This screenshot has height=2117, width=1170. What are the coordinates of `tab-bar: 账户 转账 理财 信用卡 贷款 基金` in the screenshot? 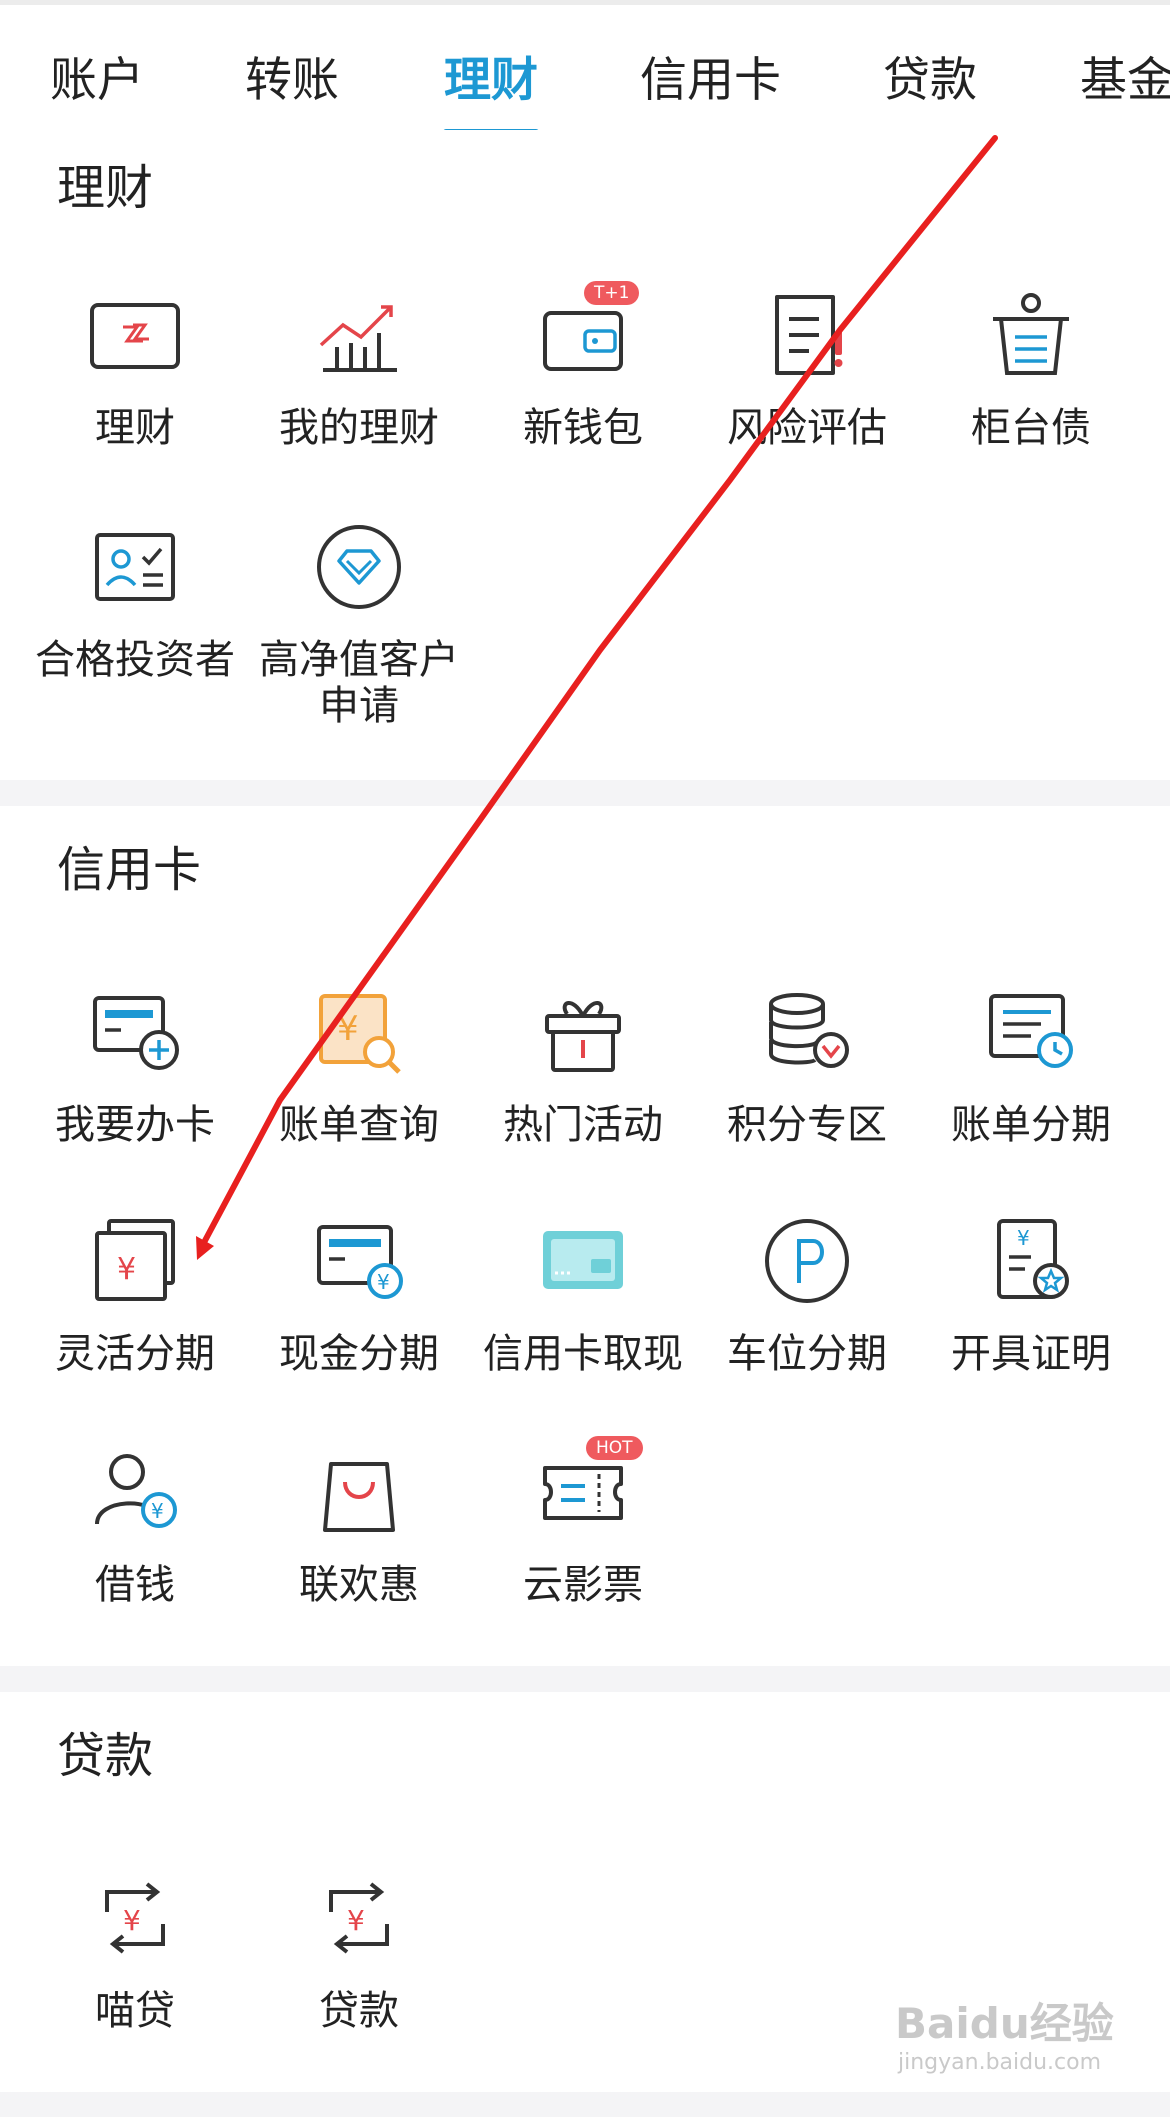 It's located at (585, 70).